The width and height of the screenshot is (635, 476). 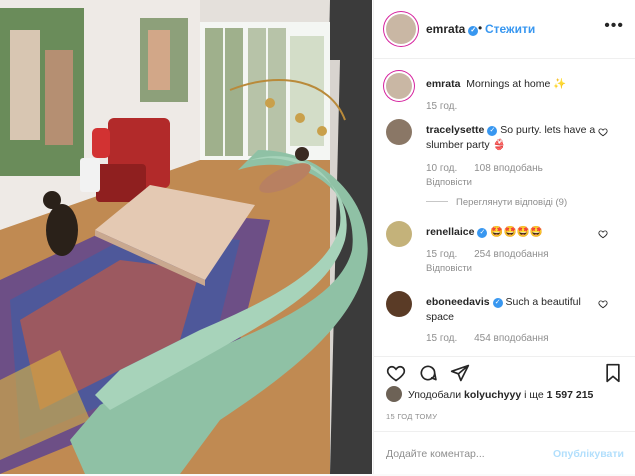 What do you see at coordinates (511, 338) in the screenshot?
I see `comment-likes: 454 вподобання` at bounding box center [511, 338].